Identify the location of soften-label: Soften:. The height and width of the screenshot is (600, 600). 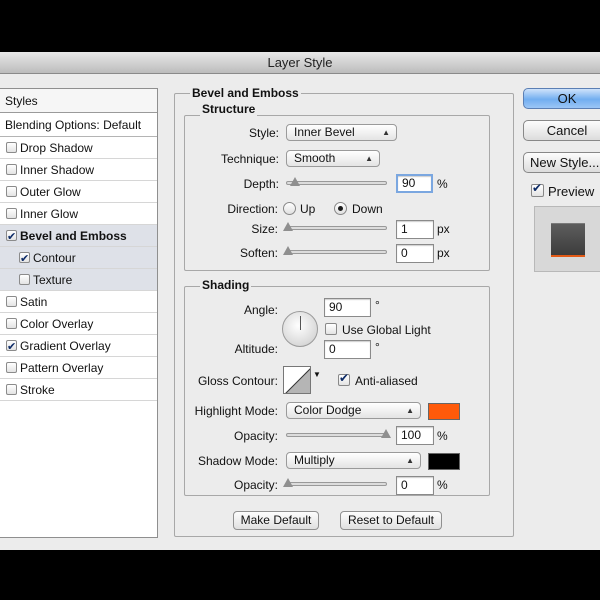
(258, 253).